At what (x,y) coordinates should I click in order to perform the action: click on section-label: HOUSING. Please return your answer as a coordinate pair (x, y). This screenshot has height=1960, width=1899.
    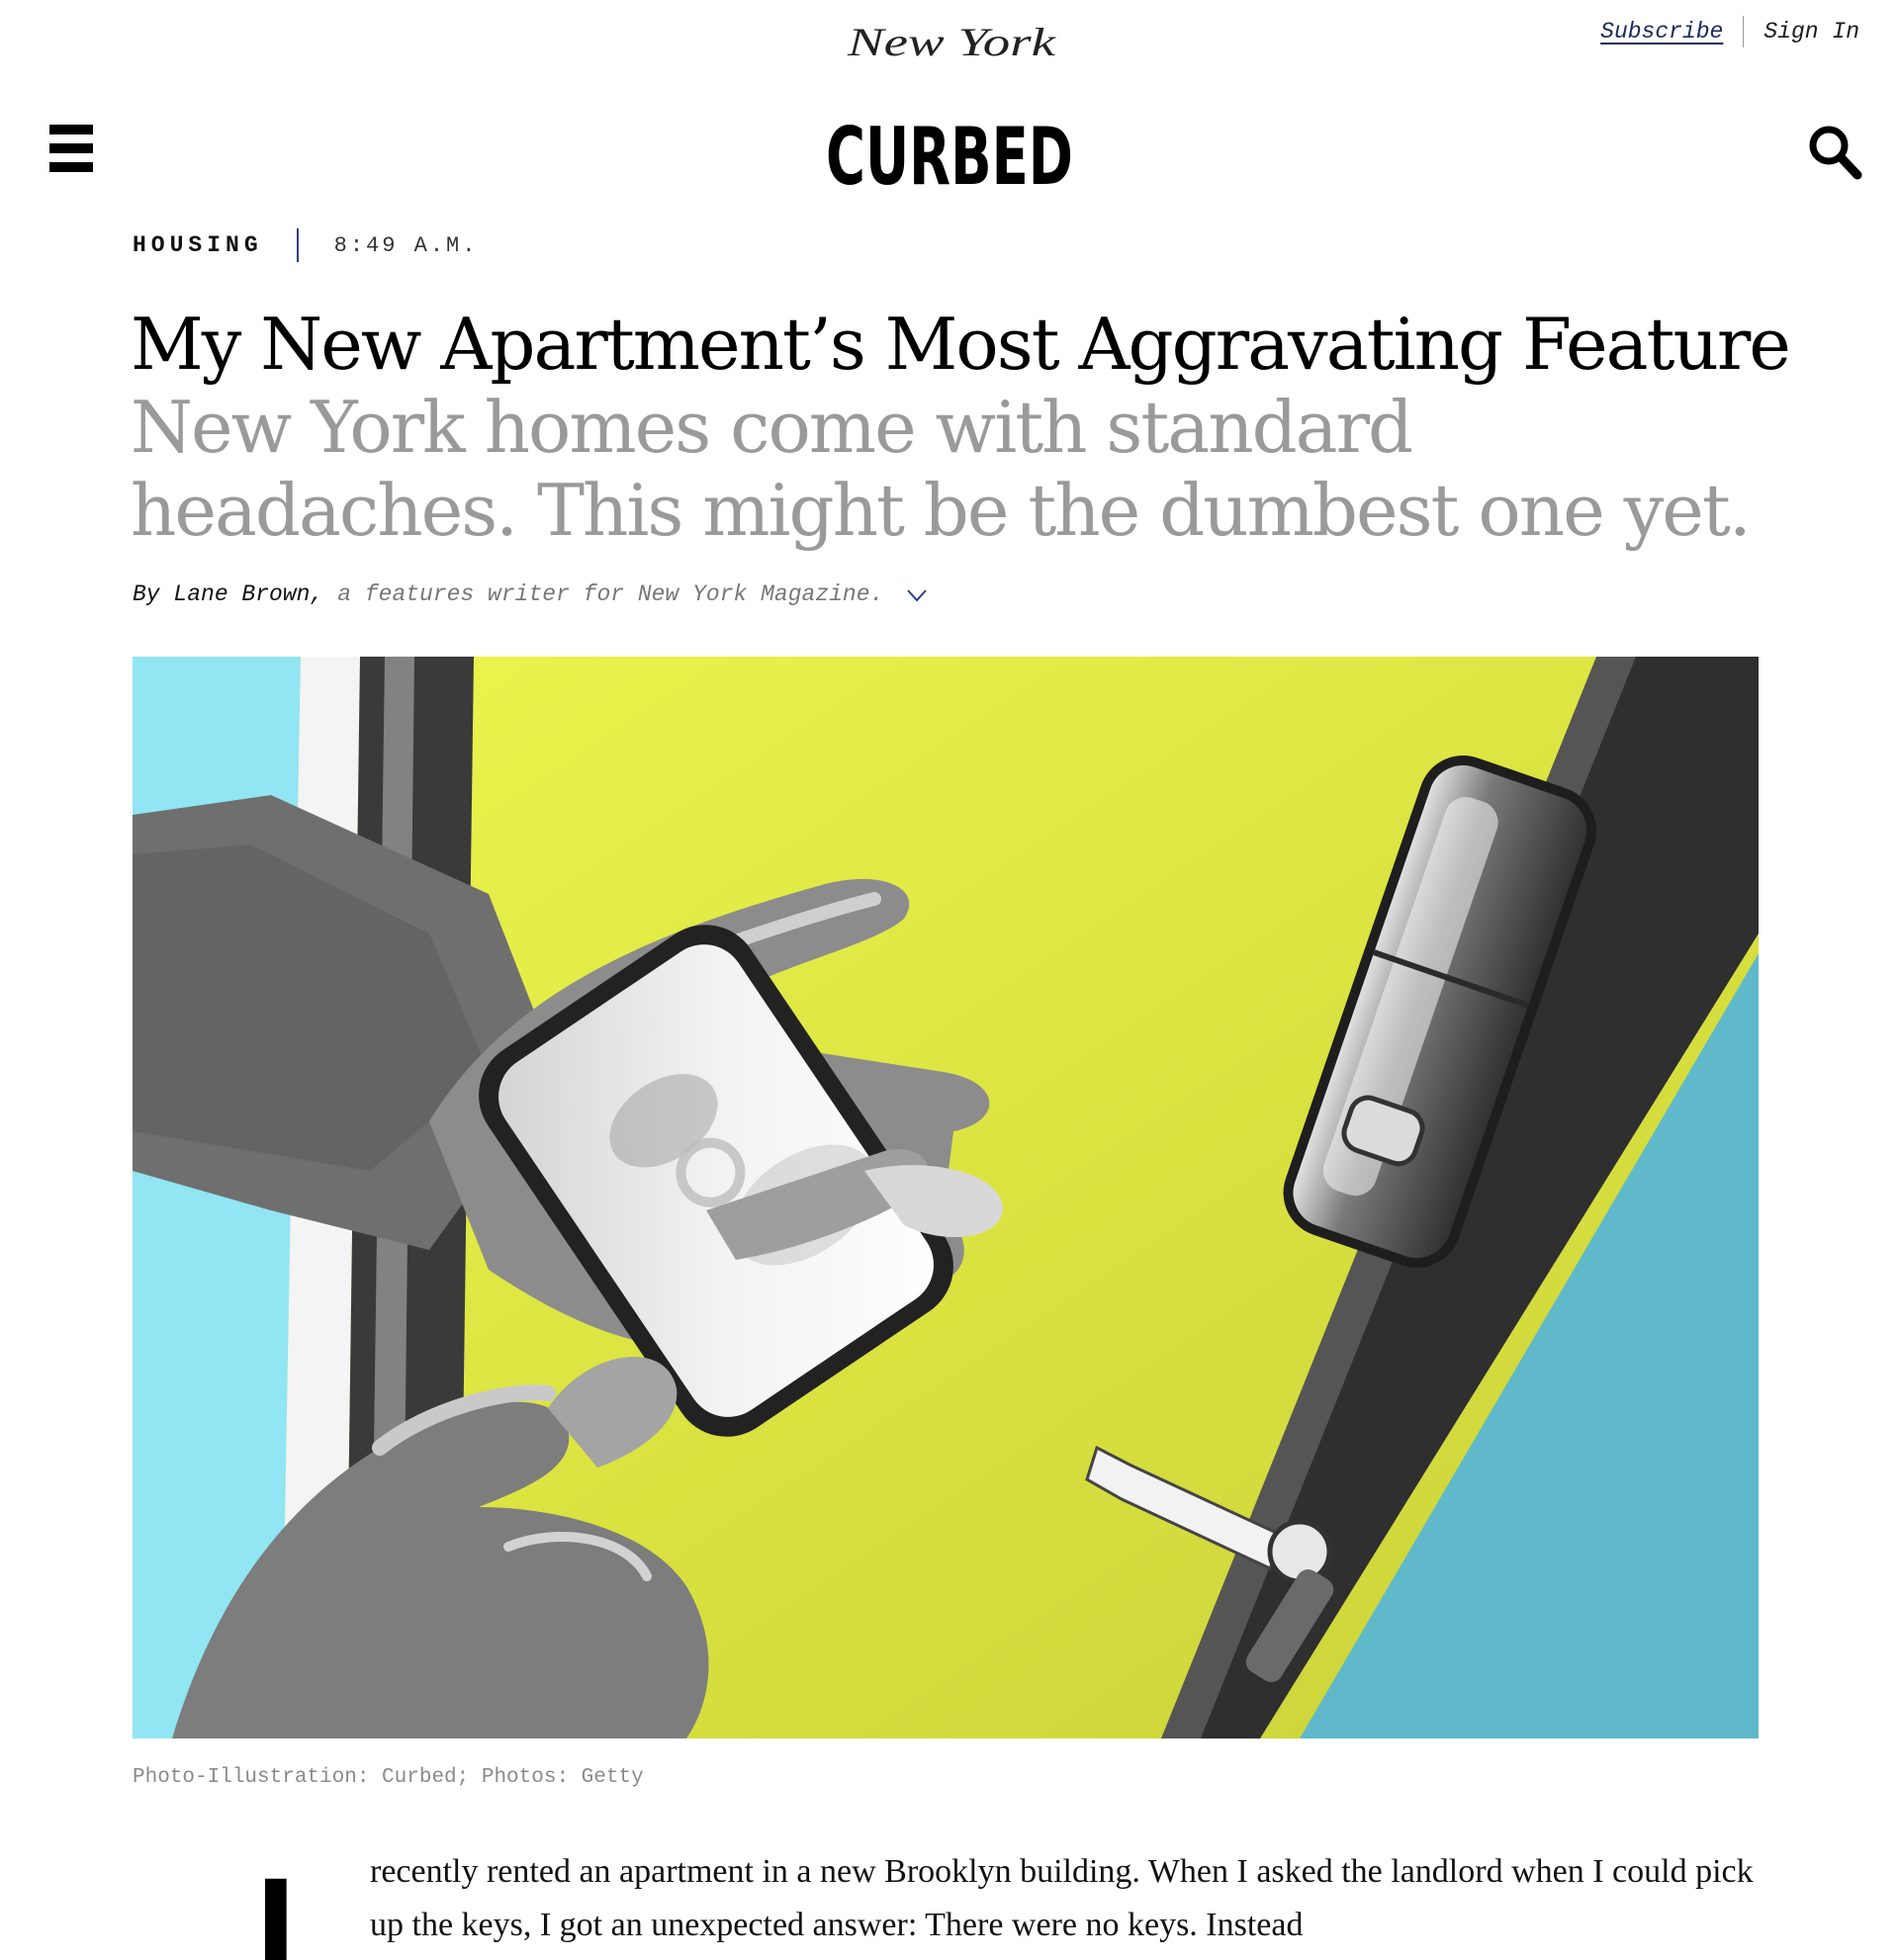
    Looking at the image, I should click on (198, 245).